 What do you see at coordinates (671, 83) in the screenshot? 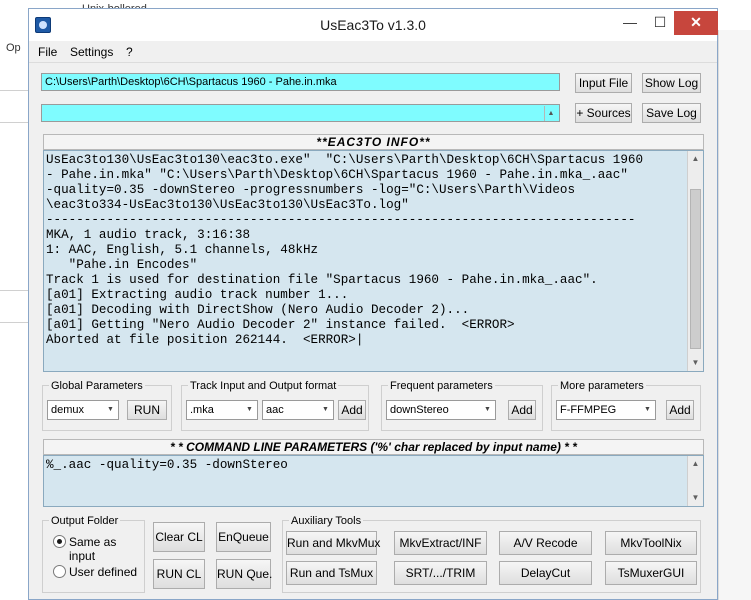
I see `show-log-button: Show Log` at bounding box center [671, 83].